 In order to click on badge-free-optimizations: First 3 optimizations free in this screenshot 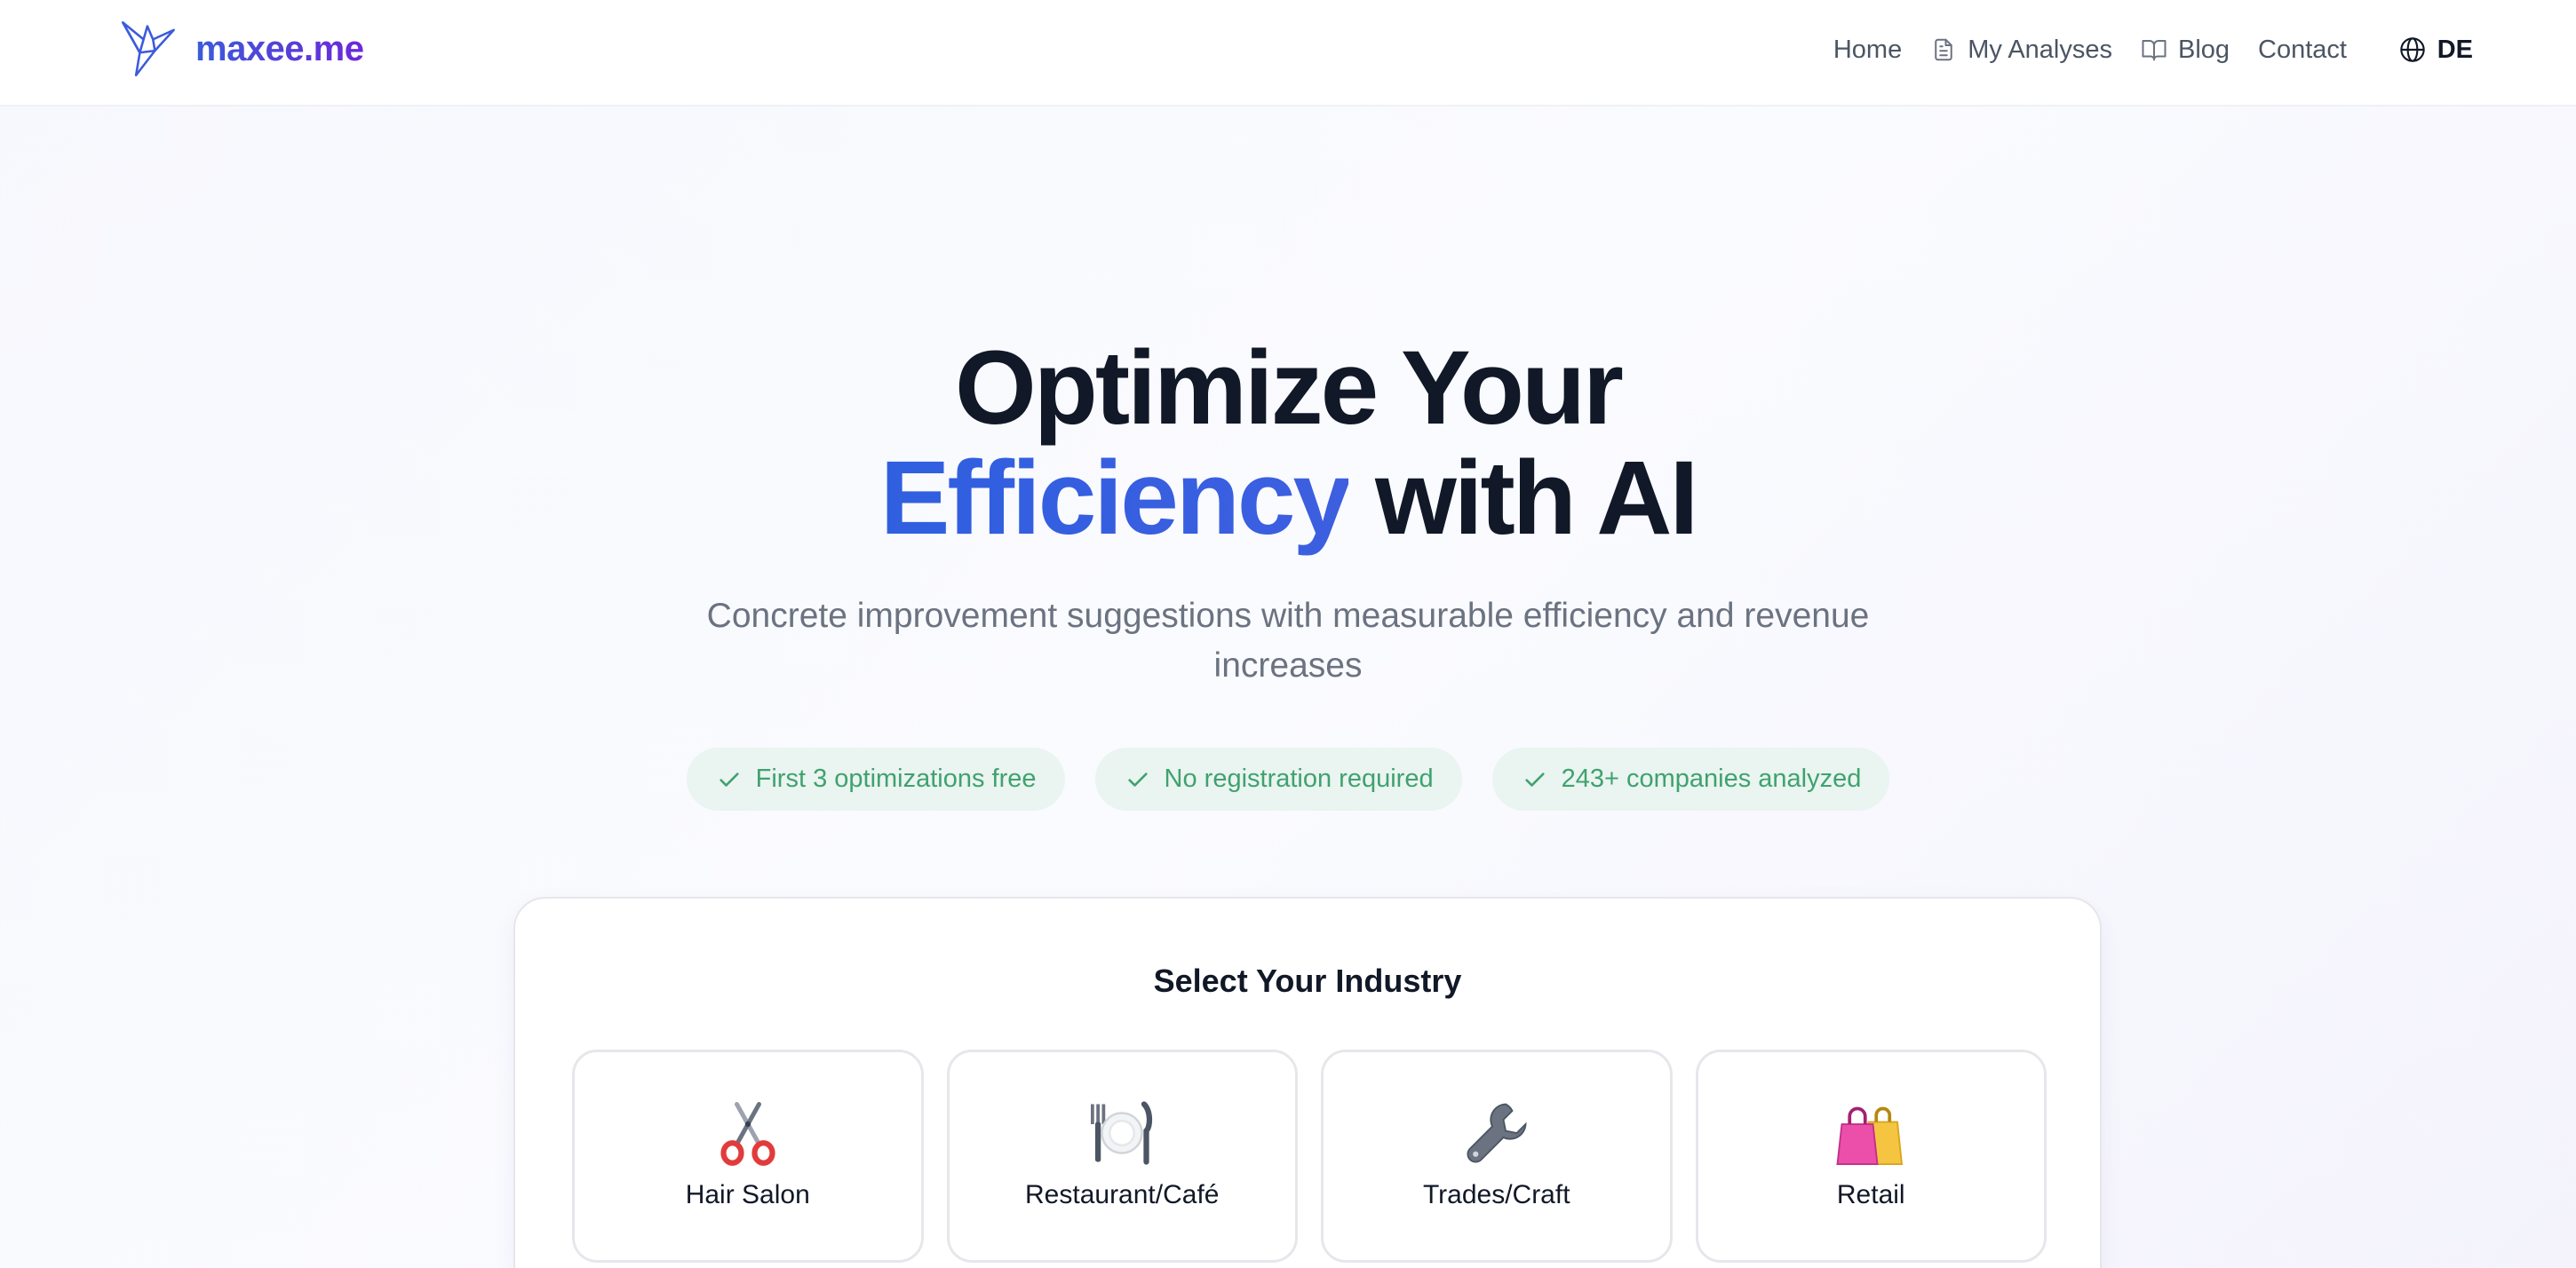, I will do `click(875, 779)`.